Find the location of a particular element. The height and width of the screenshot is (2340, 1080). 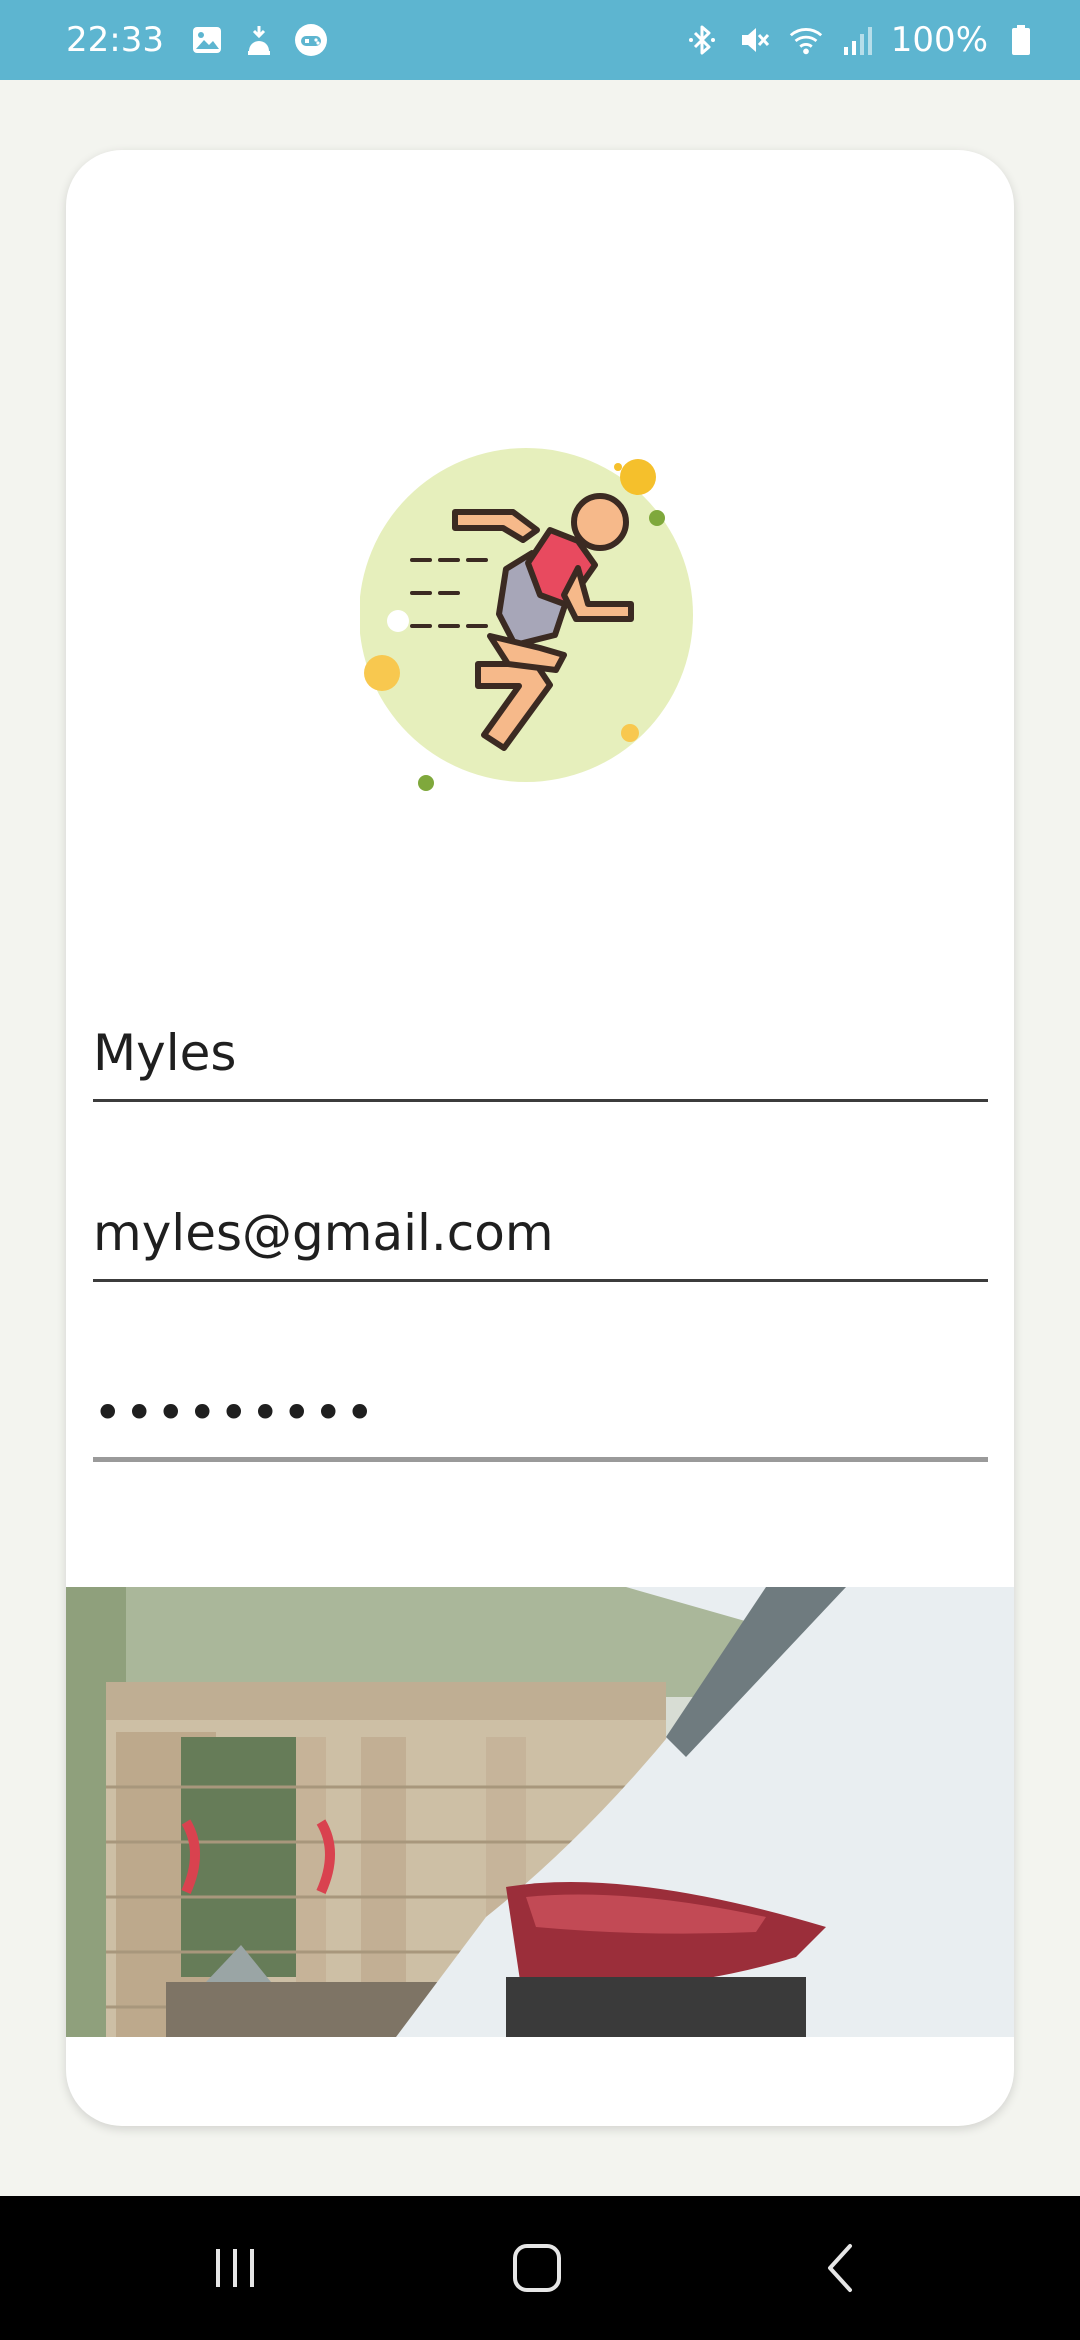

email-field: myles@gmail.com is located at coordinates (540, 1240).